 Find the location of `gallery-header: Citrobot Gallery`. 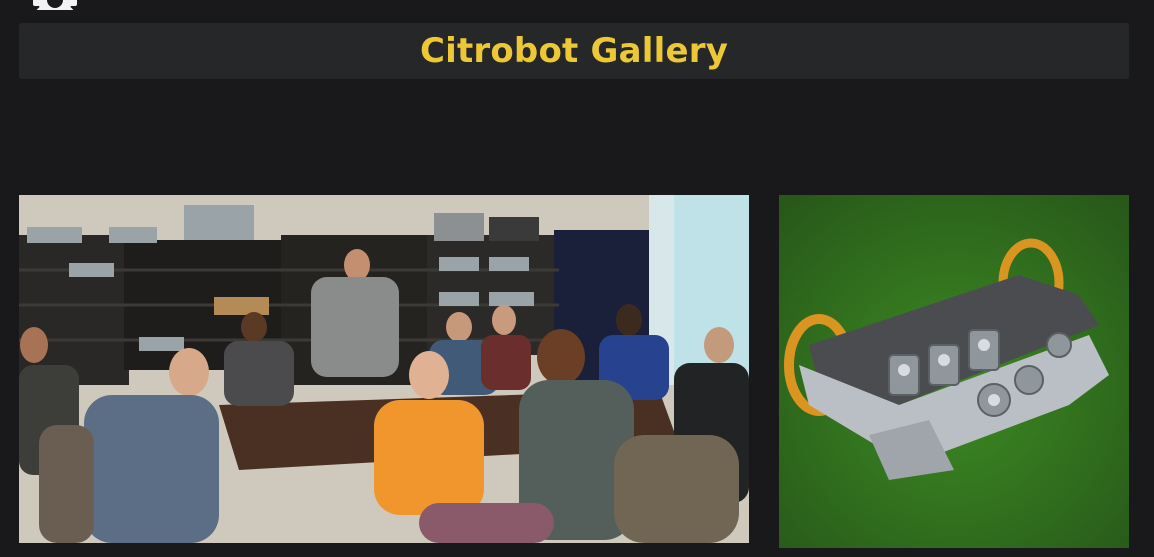

gallery-header: Citrobot Gallery is located at coordinates (574, 51).